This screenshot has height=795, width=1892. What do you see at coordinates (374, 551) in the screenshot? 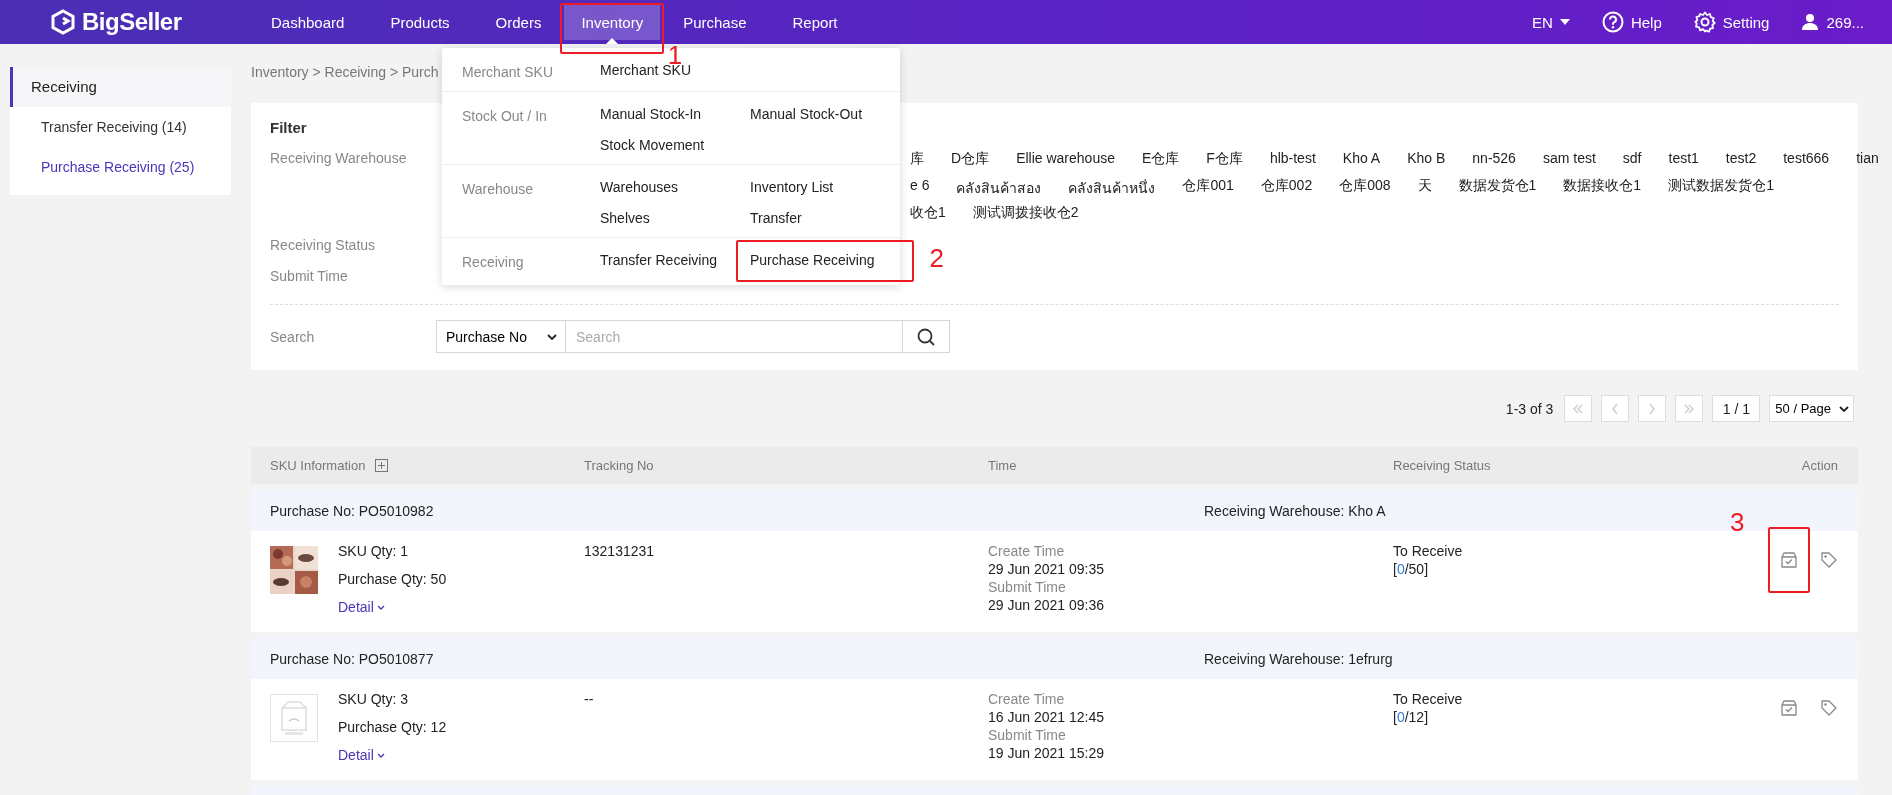
I see `sku-quantity: SKU Qty: 1` at bounding box center [374, 551].